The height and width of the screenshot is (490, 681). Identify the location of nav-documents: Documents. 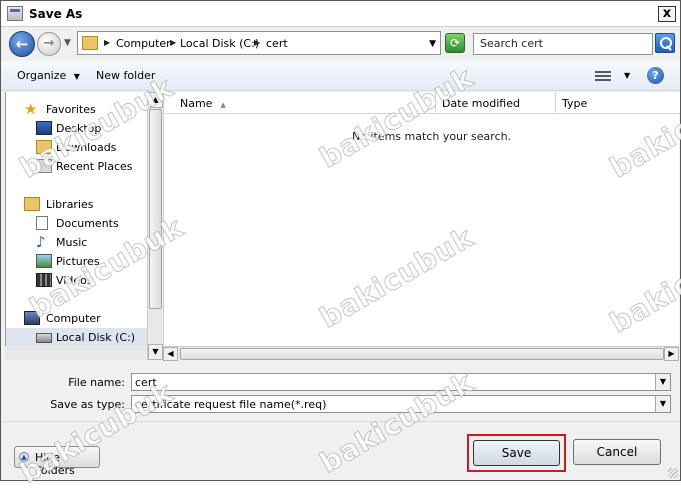
(77, 223).